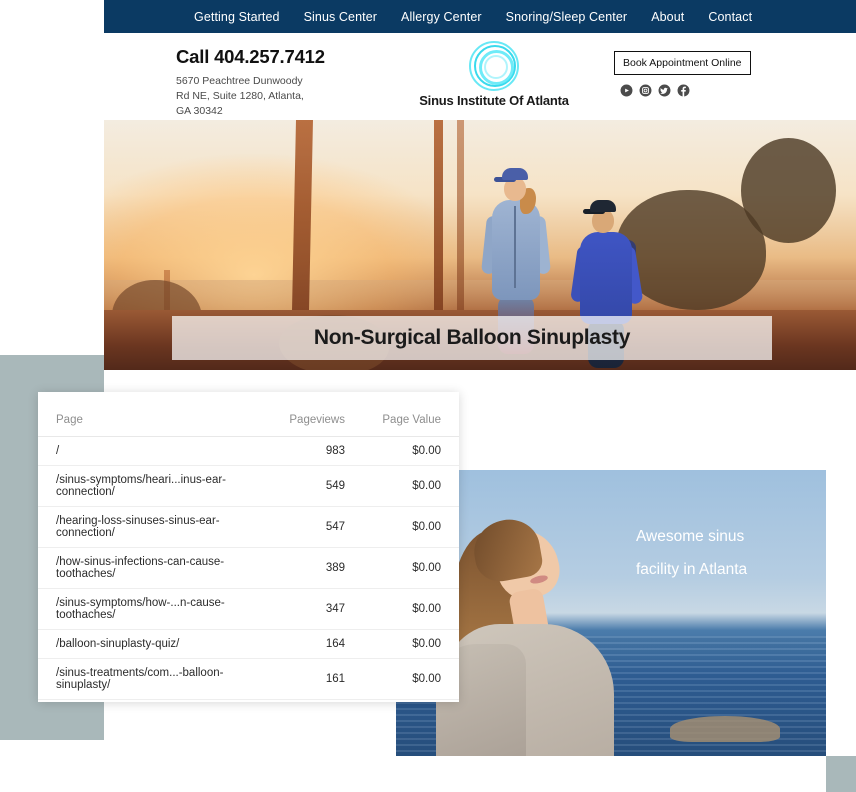 This screenshot has width=856, height=792. Describe the element at coordinates (291, 57) in the screenshot. I see `phone-number: Call 404.257.7412` at that location.